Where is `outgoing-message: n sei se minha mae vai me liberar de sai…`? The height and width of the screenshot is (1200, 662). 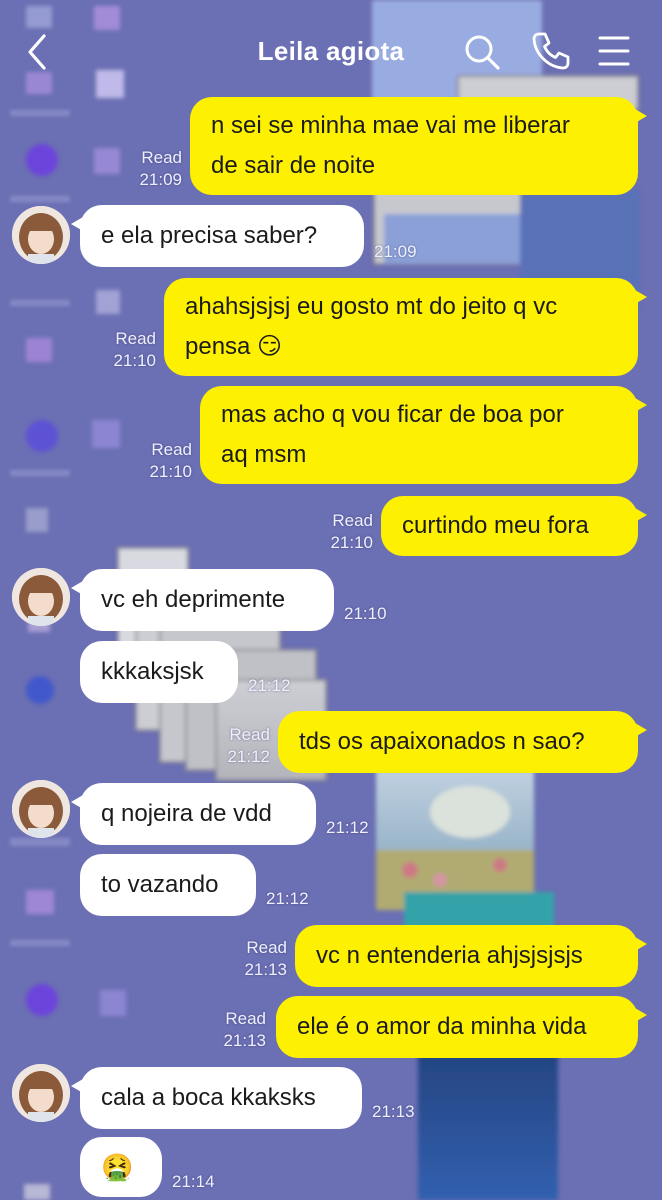
outgoing-message: n sei se minha mae vai me liberar de sai… is located at coordinates (418, 146).